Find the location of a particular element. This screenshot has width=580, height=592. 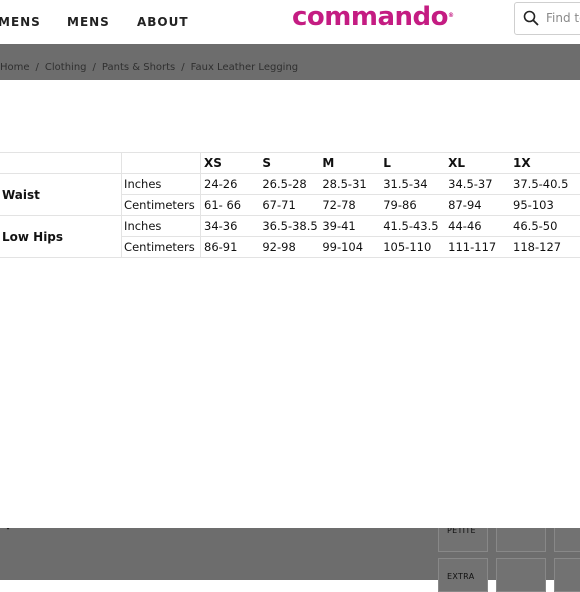

metric-label: Low Hips is located at coordinates (61, 236).